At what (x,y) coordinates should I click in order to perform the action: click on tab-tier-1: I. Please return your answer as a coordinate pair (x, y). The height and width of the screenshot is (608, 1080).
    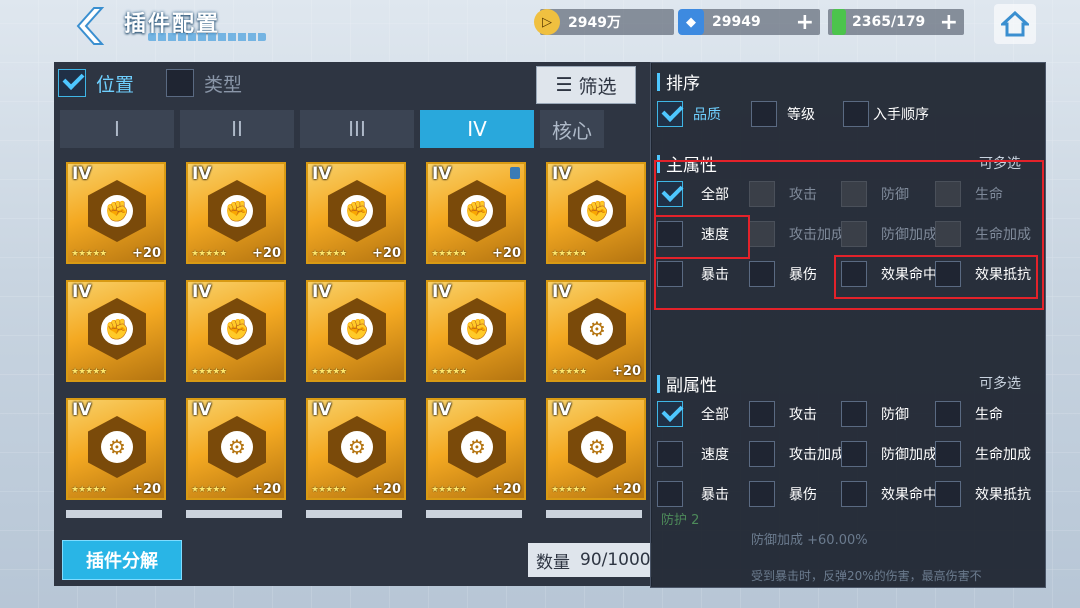
    Looking at the image, I should click on (117, 129).